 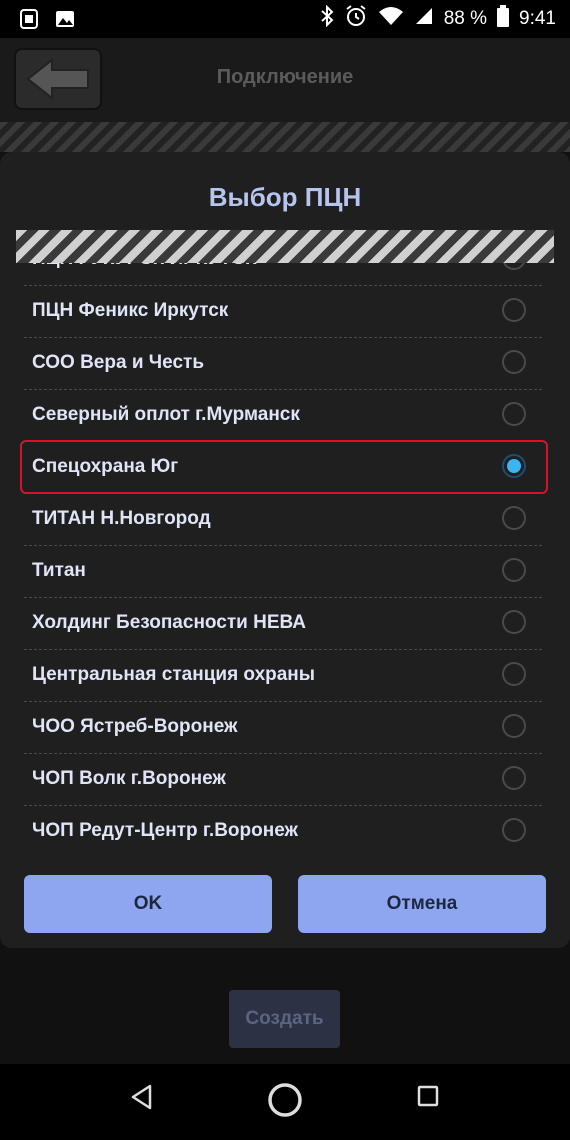 I want to click on battery-icon, so click(x=503, y=19).